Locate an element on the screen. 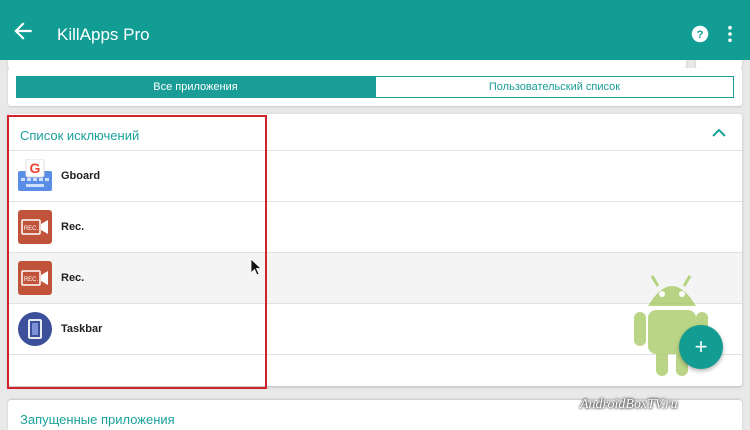 The height and width of the screenshot is (430, 750). more-vert-icon is located at coordinates (730, 34).